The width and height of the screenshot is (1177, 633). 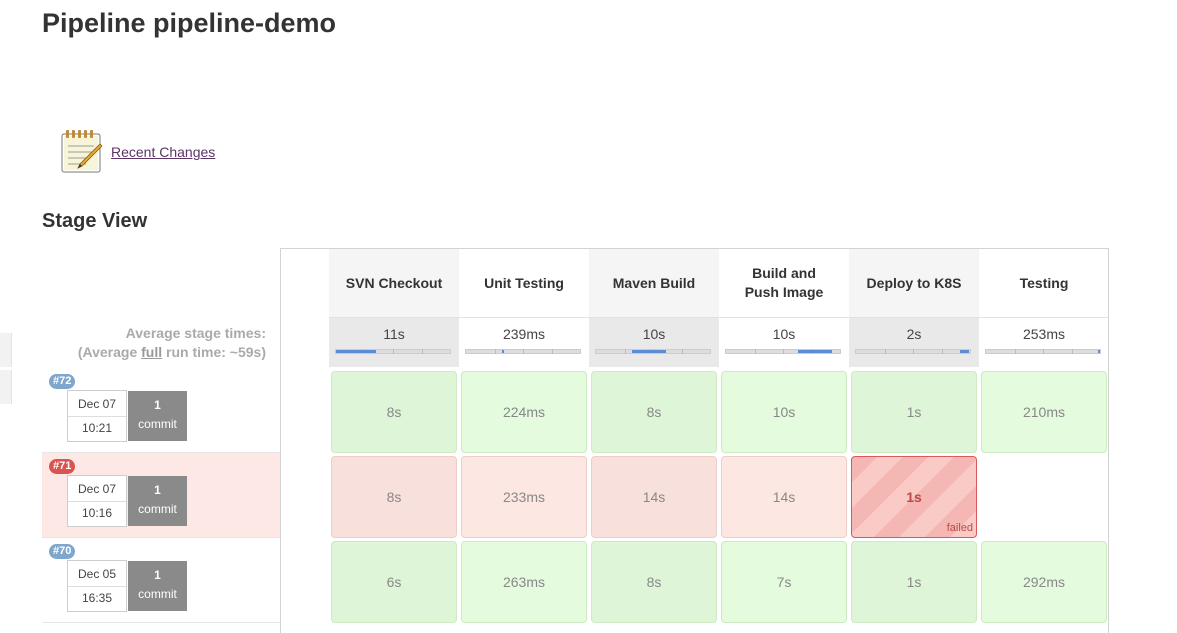 I want to click on stage-cell: 210ms, so click(x=1044, y=412).